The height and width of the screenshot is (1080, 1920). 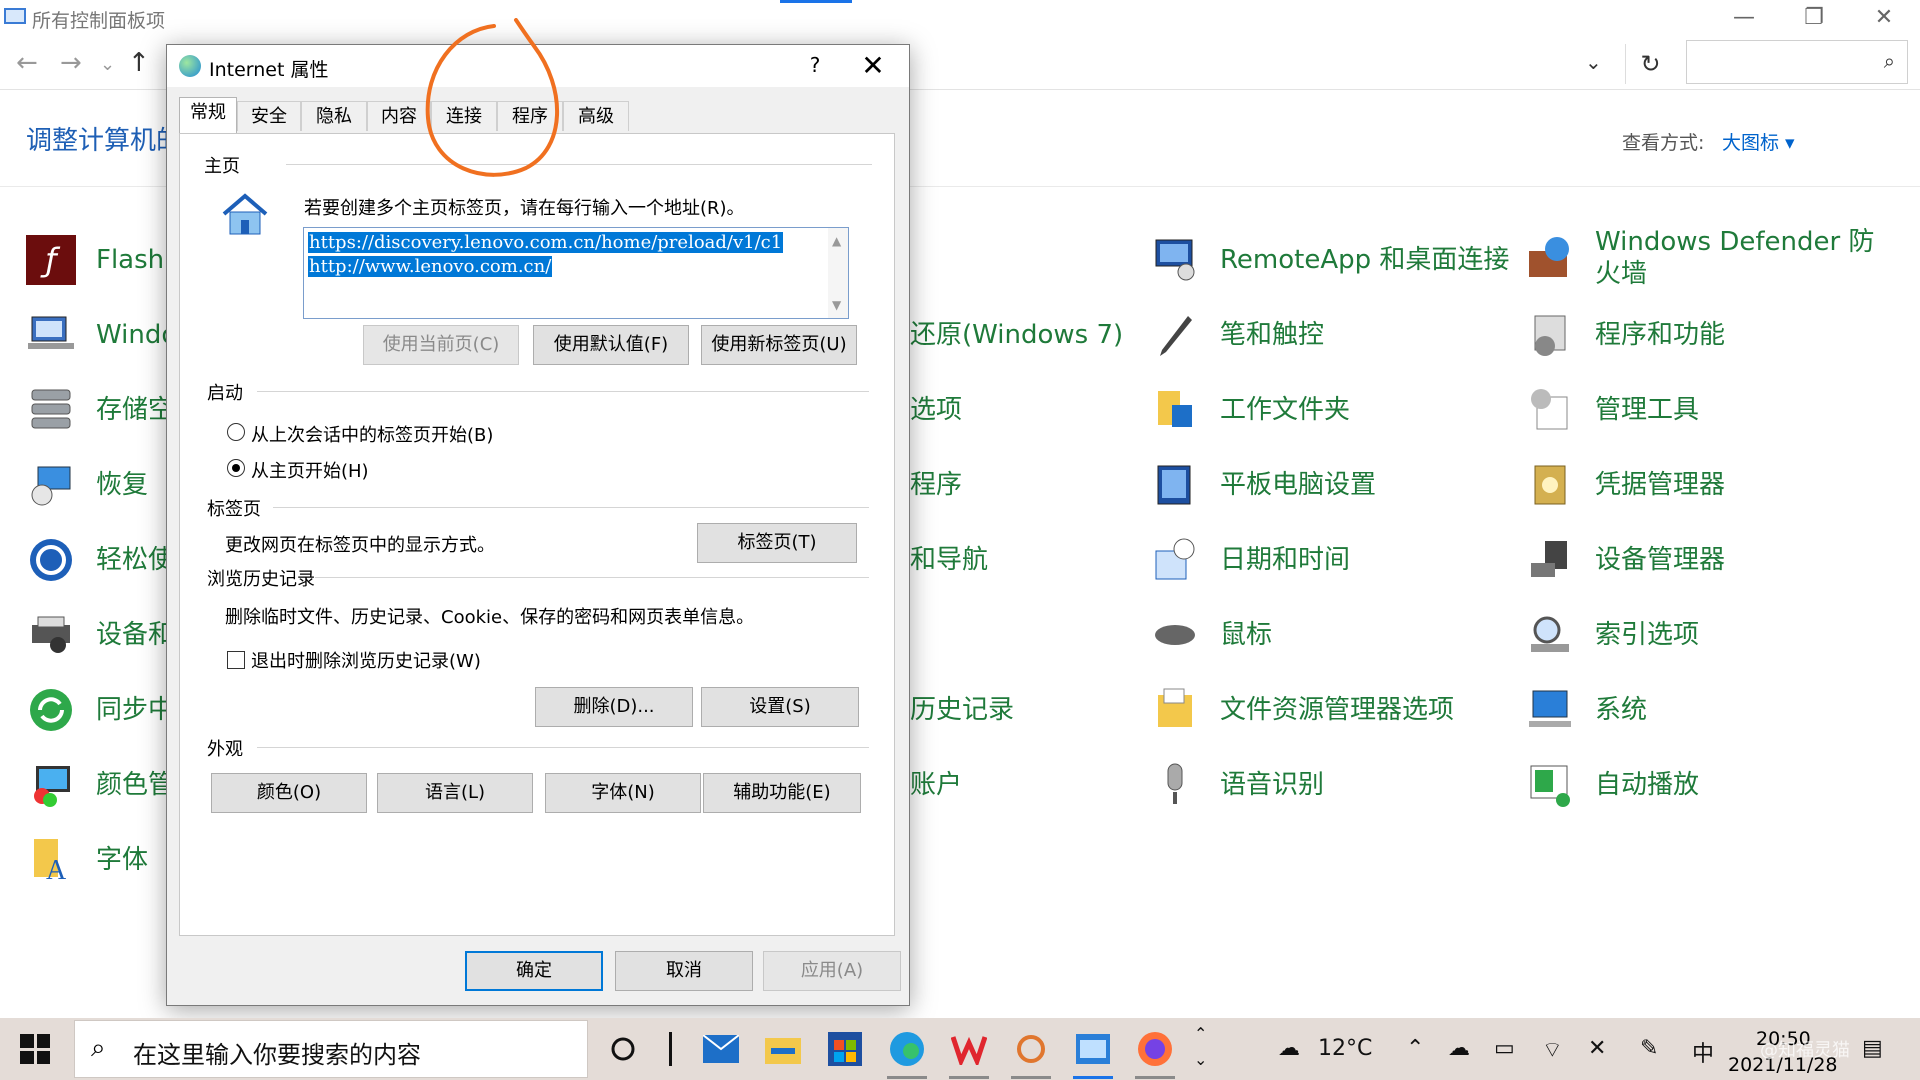 What do you see at coordinates (969, 1049) in the screenshot?
I see `wps-icon` at bounding box center [969, 1049].